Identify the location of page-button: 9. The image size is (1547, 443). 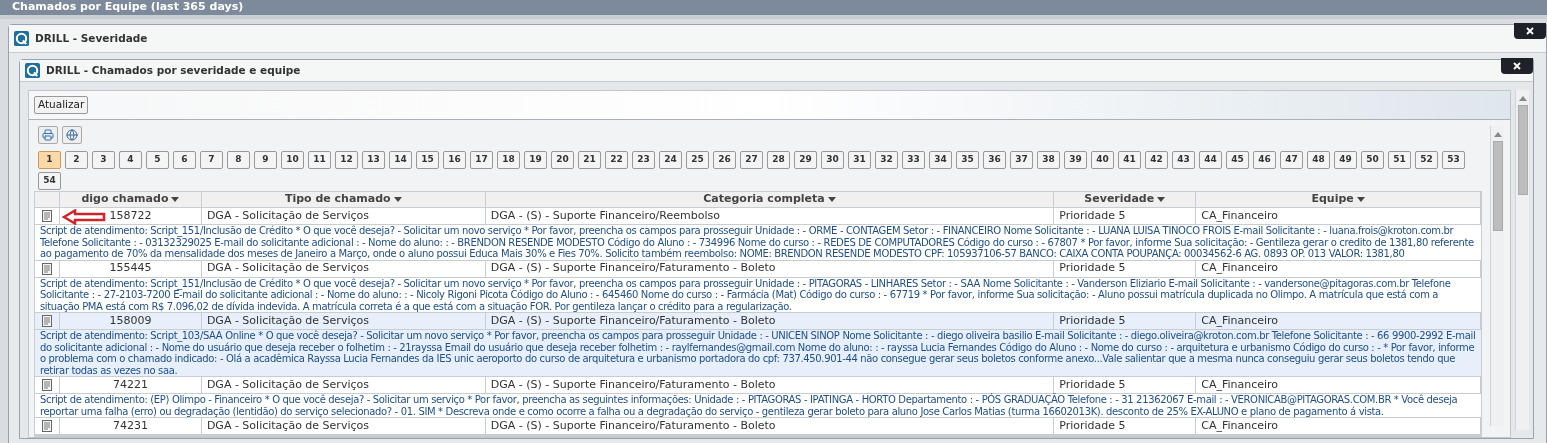
(265, 160).